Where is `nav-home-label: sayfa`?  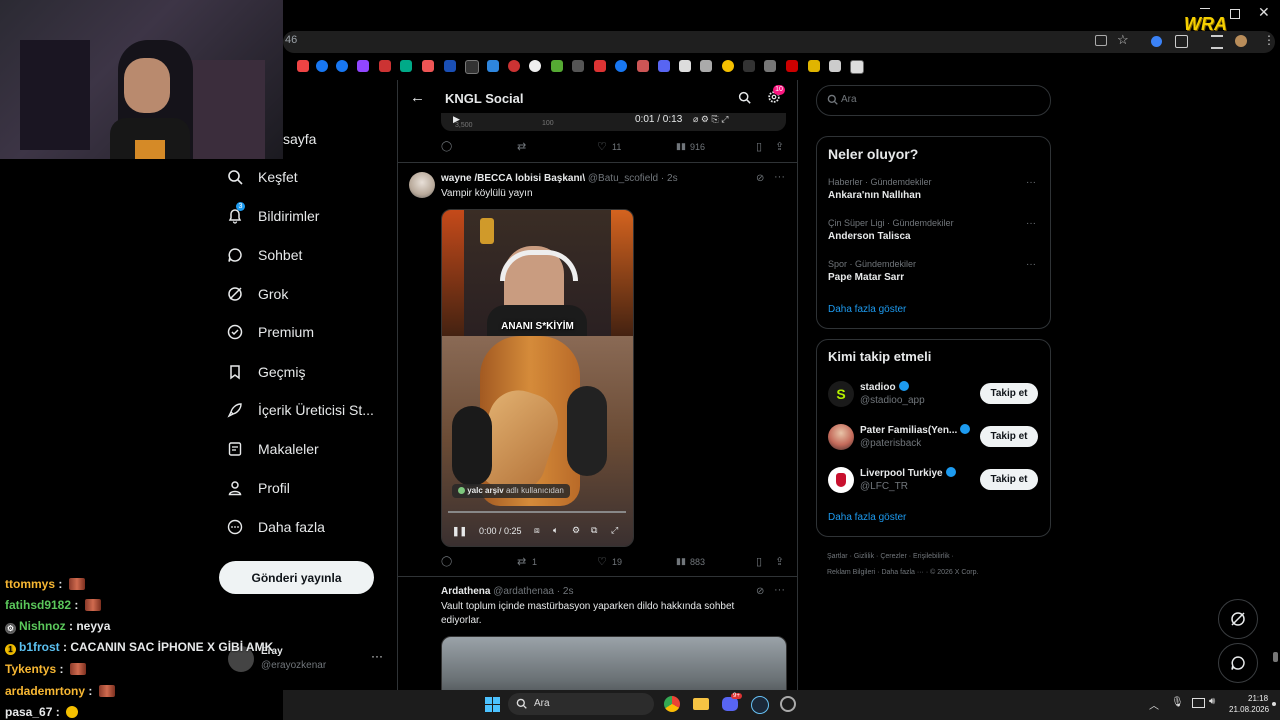 nav-home-label: sayfa is located at coordinates (299, 139).